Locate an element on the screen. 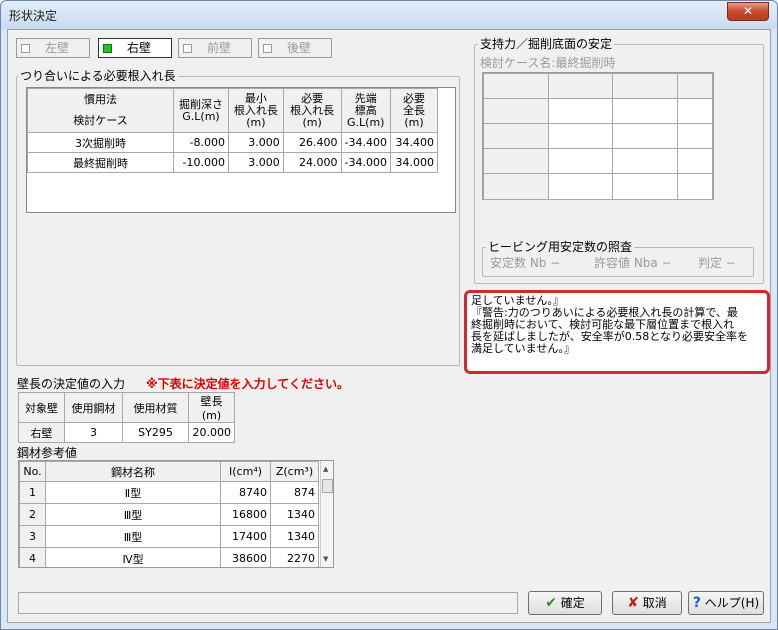  bearing-grid is located at coordinates (598, 136).